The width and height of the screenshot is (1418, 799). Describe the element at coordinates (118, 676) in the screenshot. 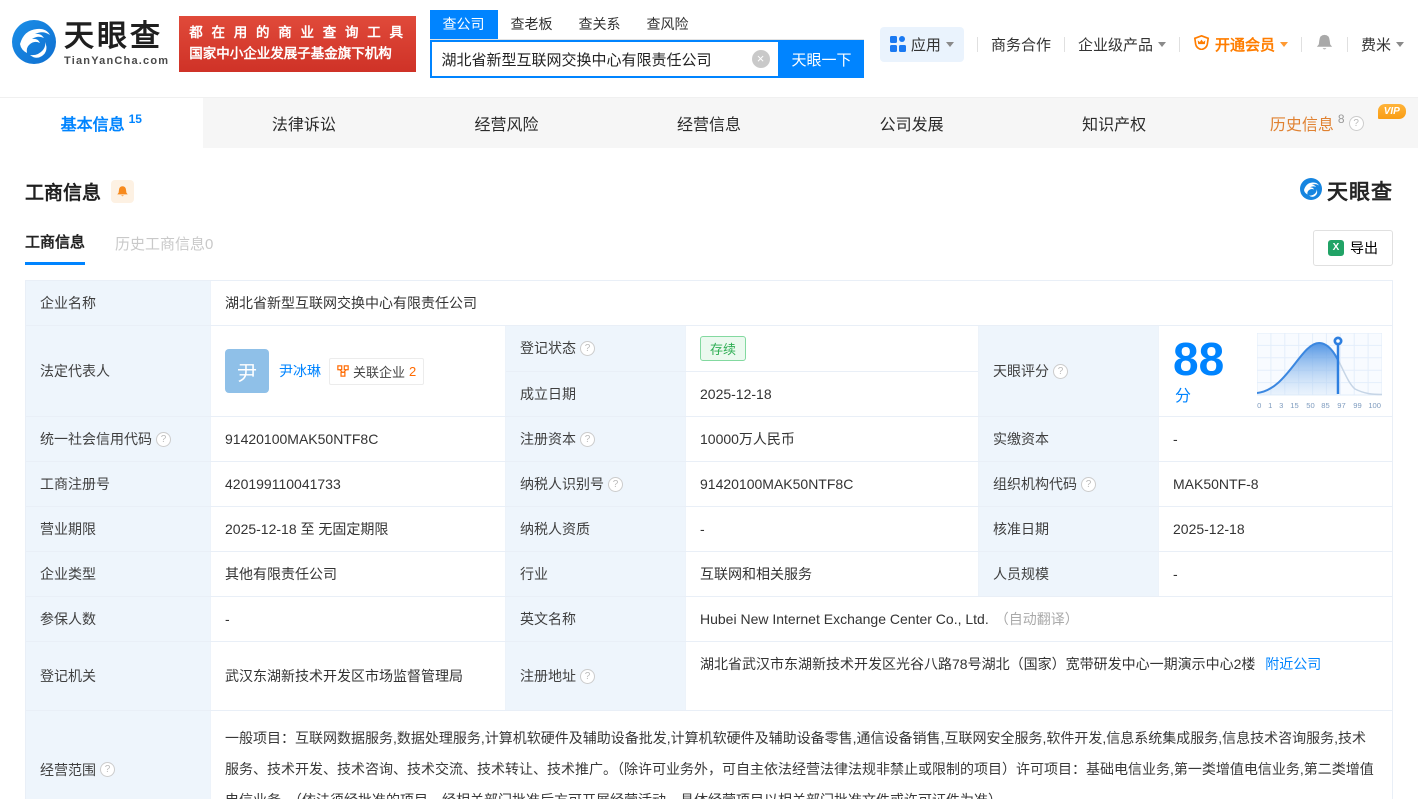

I see `reg-authority-label: 登记机关` at that location.